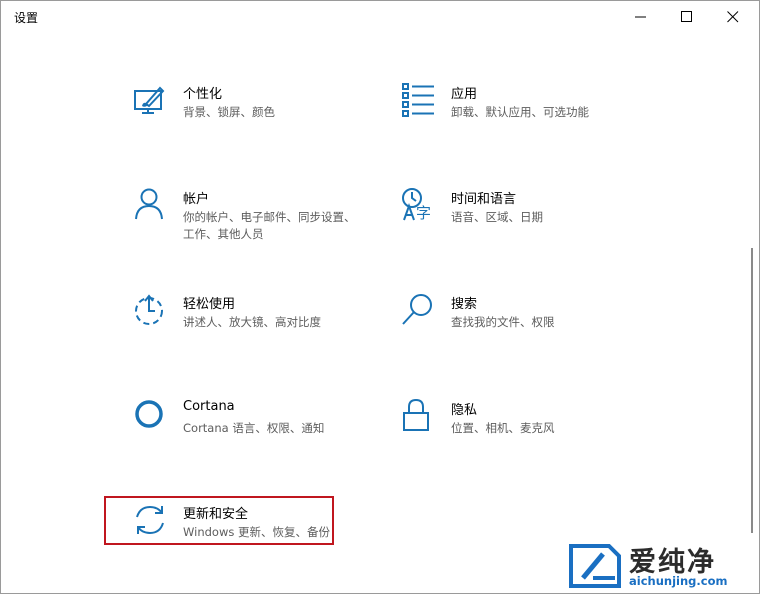 The image size is (760, 596). Describe the element at coordinates (209, 406) in the screenshot. I see `tile-label: Cortana` at that location.